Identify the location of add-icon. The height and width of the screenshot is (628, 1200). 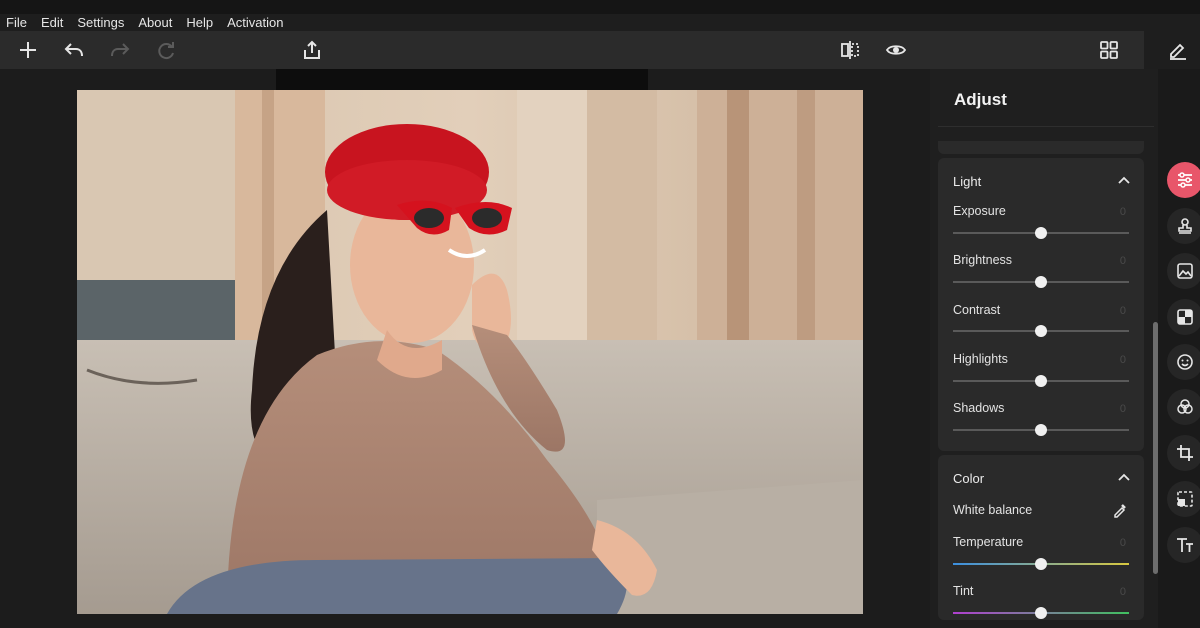
(28, 50).